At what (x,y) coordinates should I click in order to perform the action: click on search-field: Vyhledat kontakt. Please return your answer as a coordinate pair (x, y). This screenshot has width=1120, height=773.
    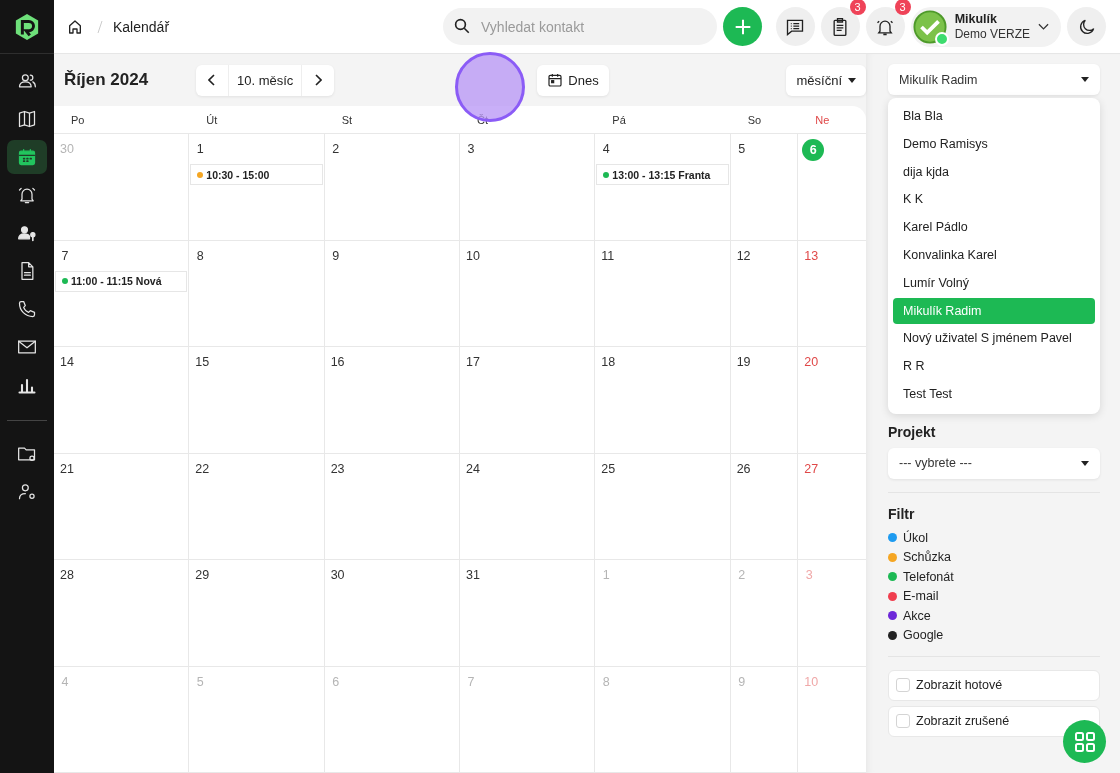
    Looking at the image, I should click on (580, 26).